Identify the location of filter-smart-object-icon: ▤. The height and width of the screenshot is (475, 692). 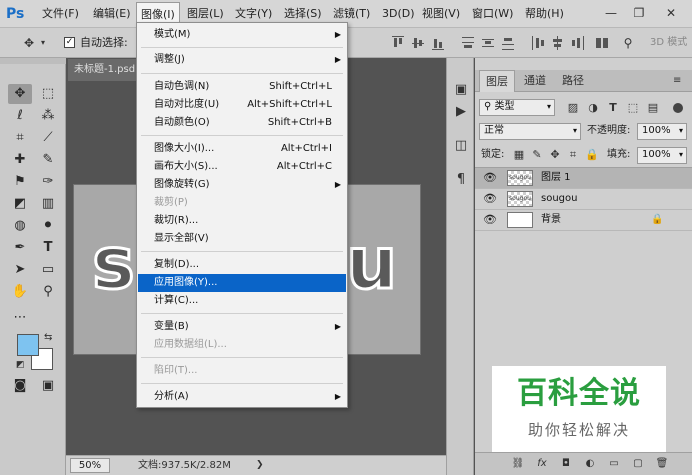
(653, 108).